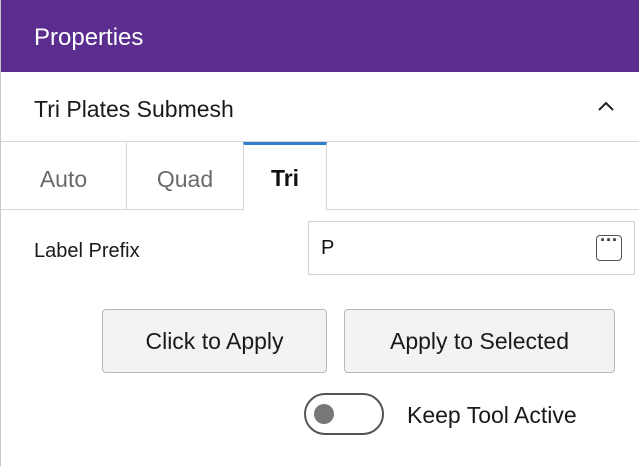 This screenshot has height=466, width=639. I want to click on tab-tri: Tri, so click(285, 176).